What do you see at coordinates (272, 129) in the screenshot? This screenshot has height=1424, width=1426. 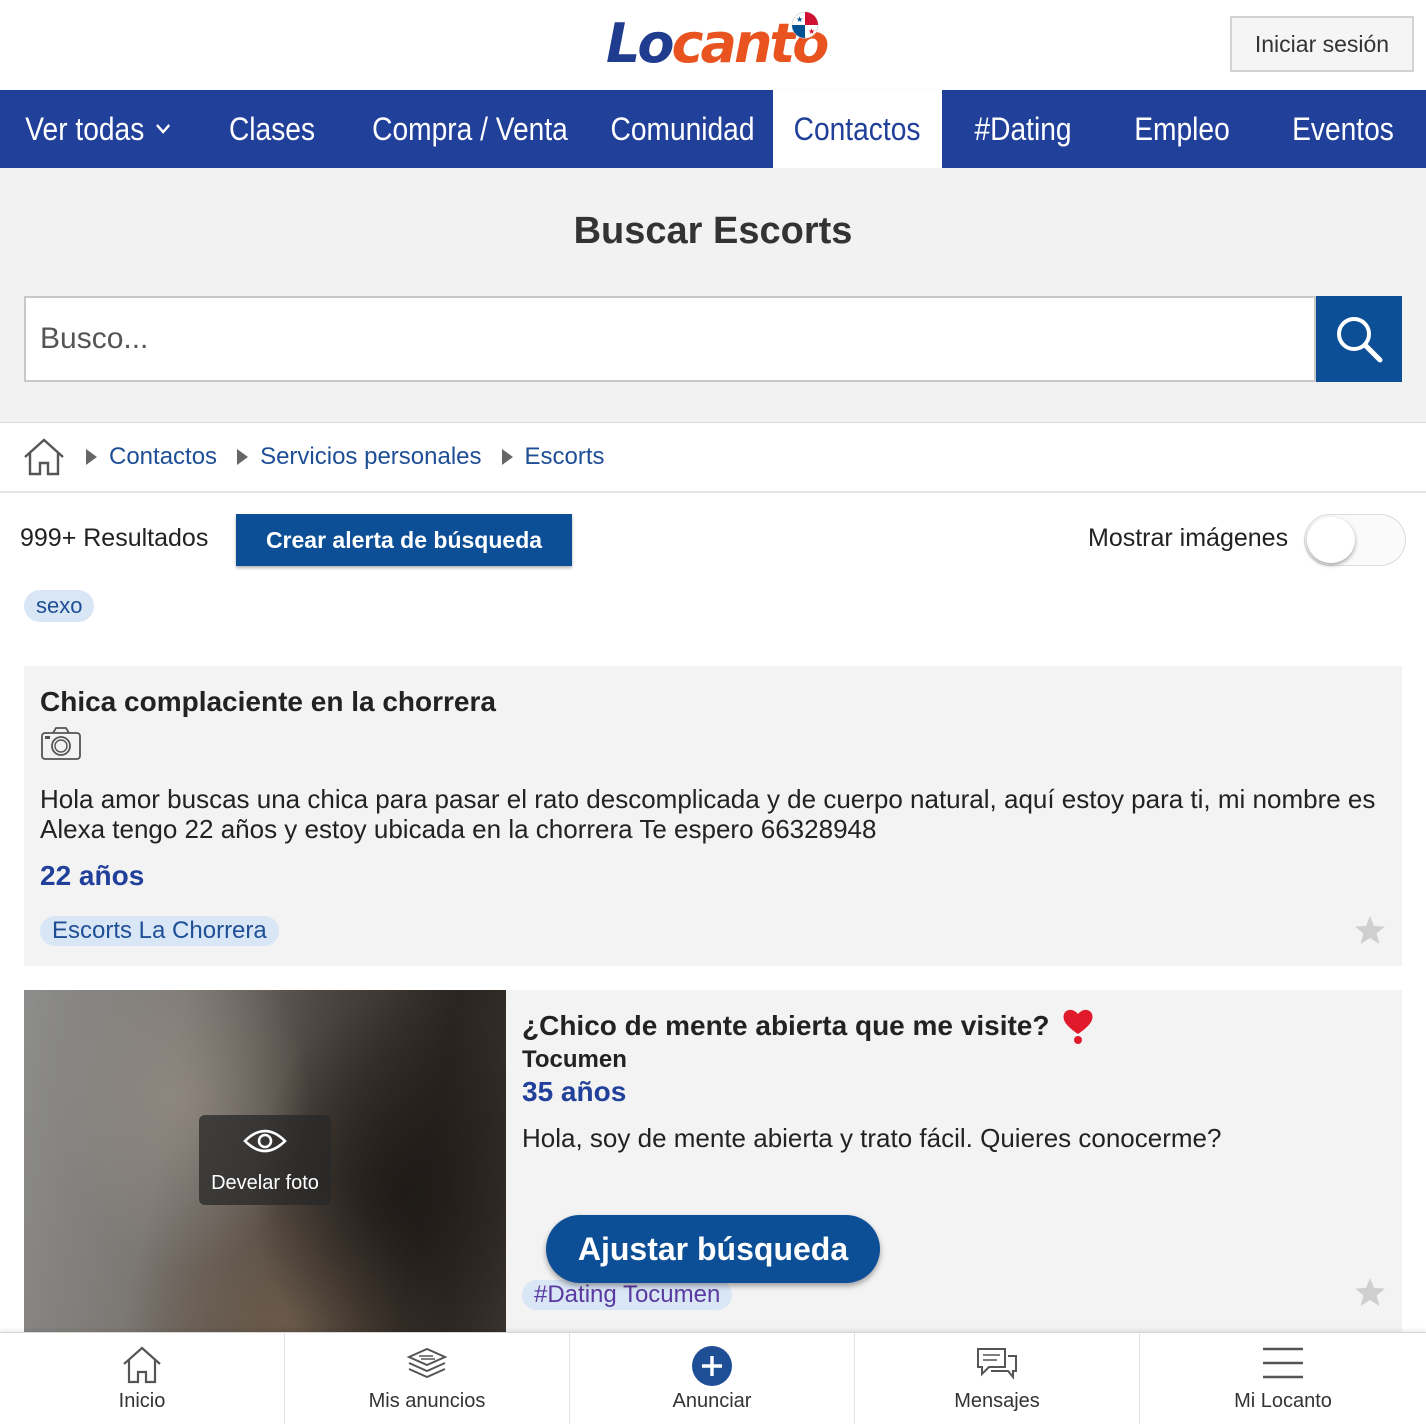 I see `nav-item-clases: Clases` at bounding box center [272, 129].